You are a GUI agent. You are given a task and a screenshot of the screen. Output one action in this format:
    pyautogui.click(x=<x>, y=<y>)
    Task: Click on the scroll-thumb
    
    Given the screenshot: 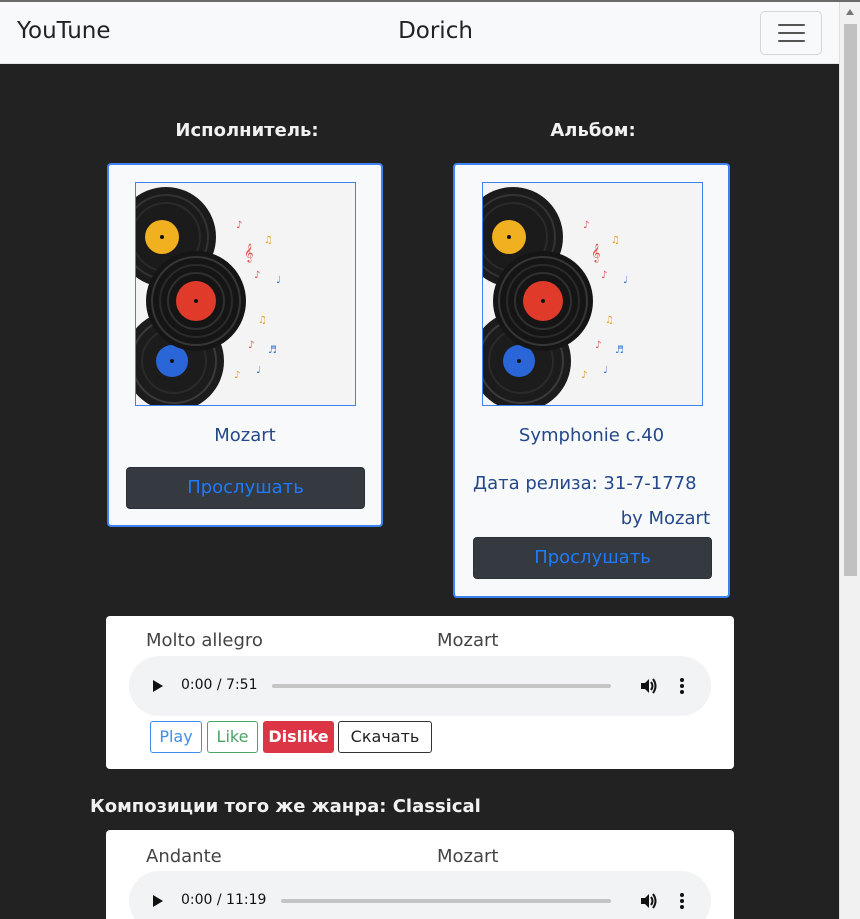 What is the action you would take?
    pyautogui.click(x=850, y=300)
    